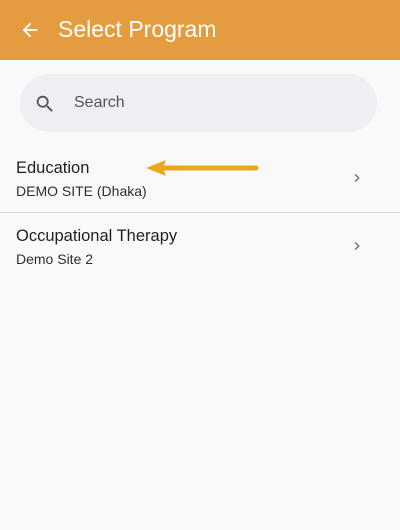  I want to click on page-title: Select Program, so click(137, 29).